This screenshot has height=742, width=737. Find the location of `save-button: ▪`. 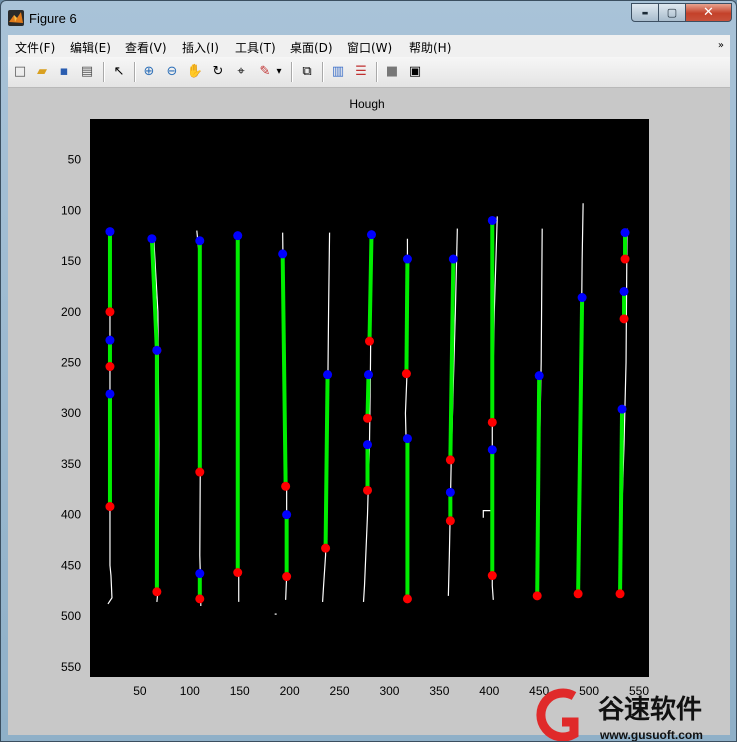

save-button: ▪ is located at coordinates (64, 71).